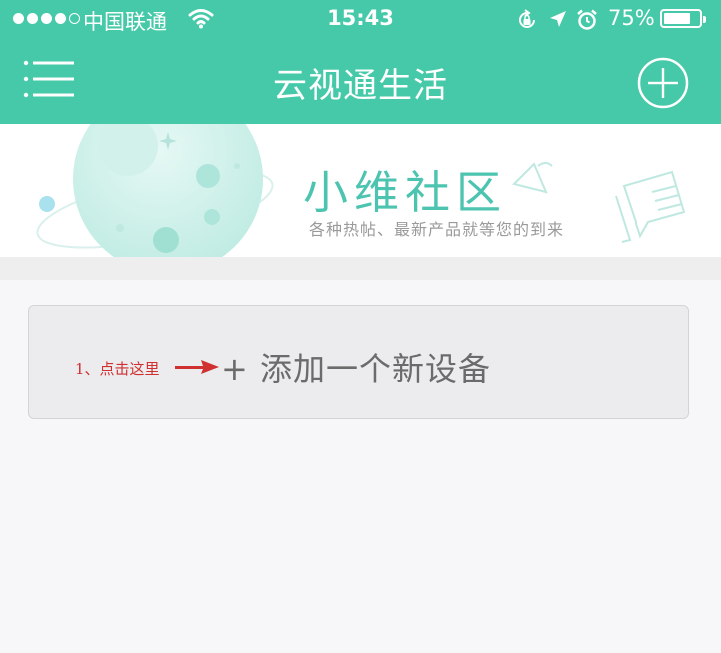 This screenshot has height=653, width=721. I want to click on banner-subtitle: 各种热帖、最新产品就等您的到来, so click(437, 229).